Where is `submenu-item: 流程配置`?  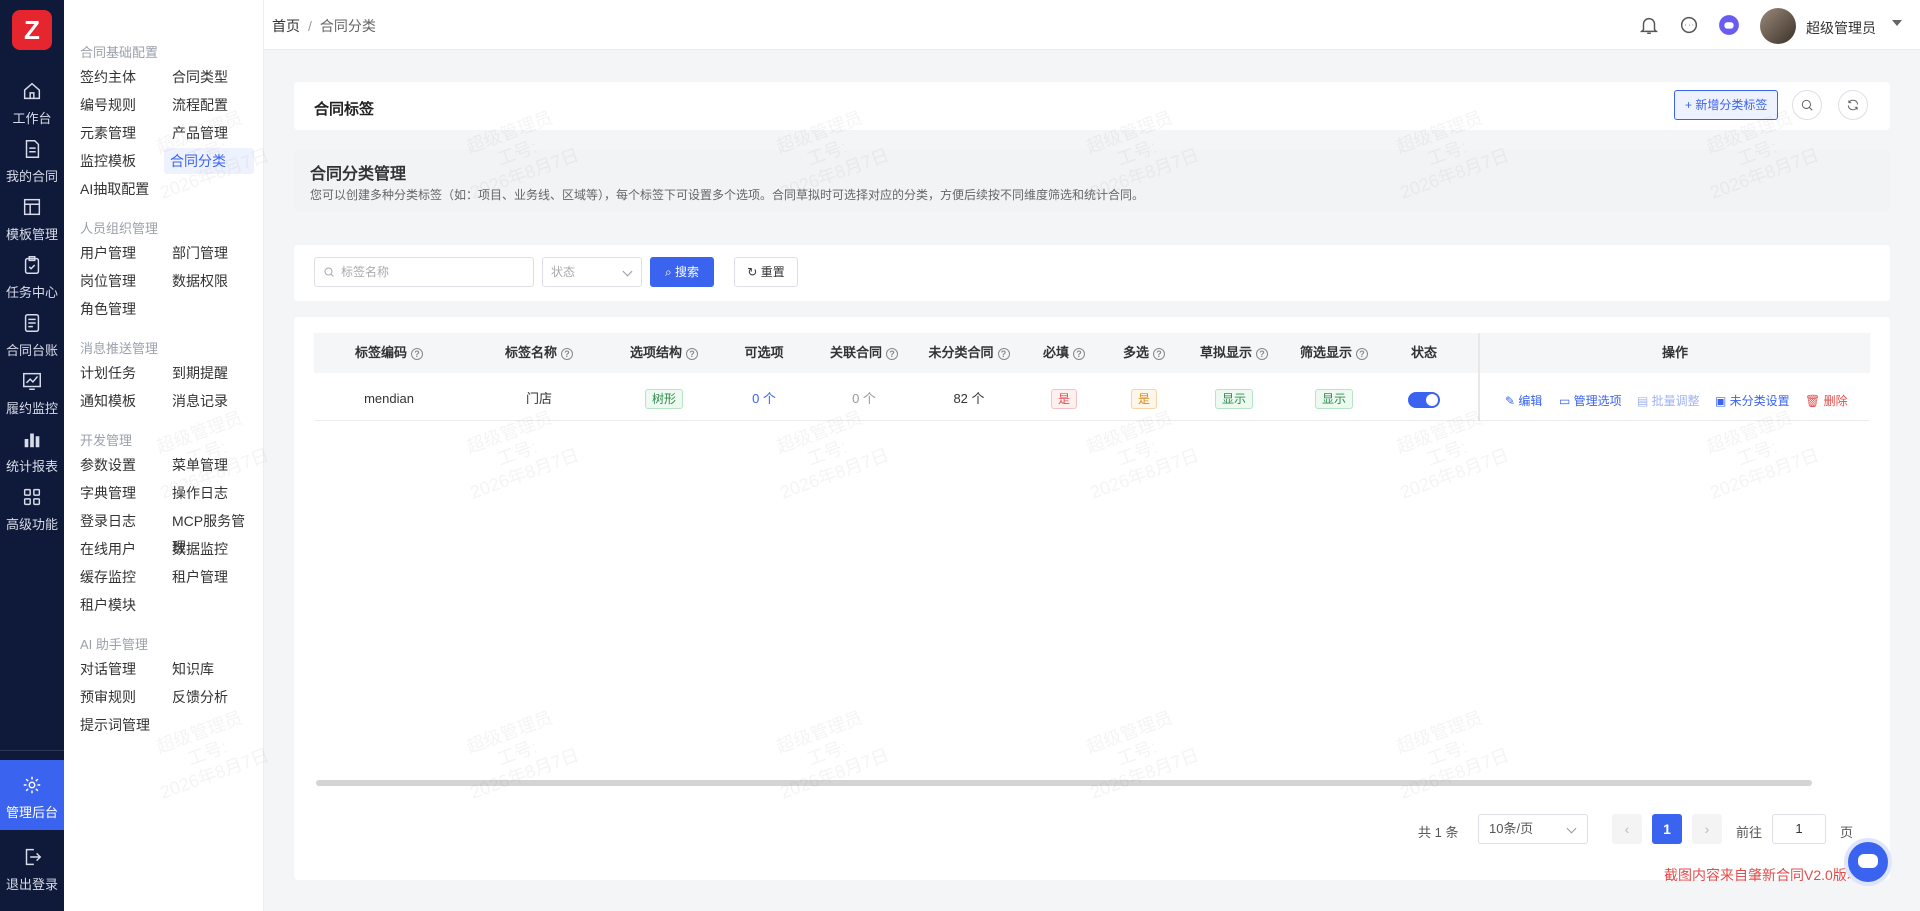
submenu-item: 流程配置 is located at coordinates (200, 105).